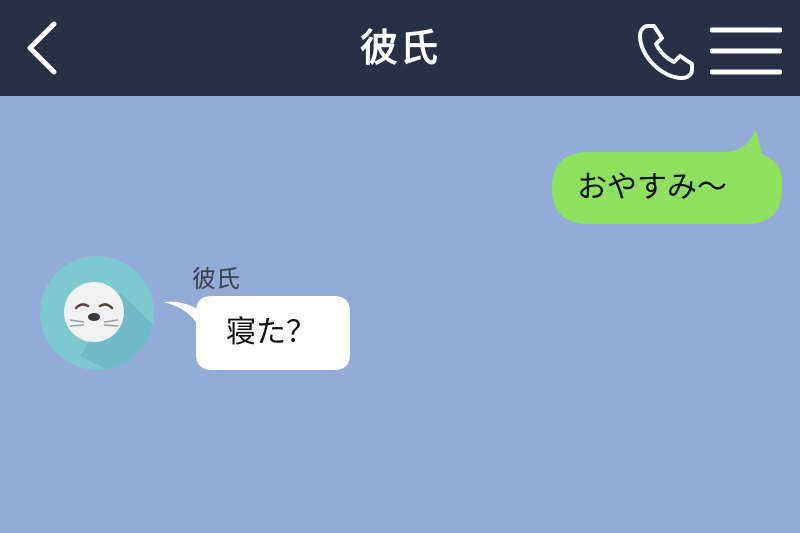 The image size is (800, 533). I want to click on incoming-message: 寝た？, so click(255, 333).